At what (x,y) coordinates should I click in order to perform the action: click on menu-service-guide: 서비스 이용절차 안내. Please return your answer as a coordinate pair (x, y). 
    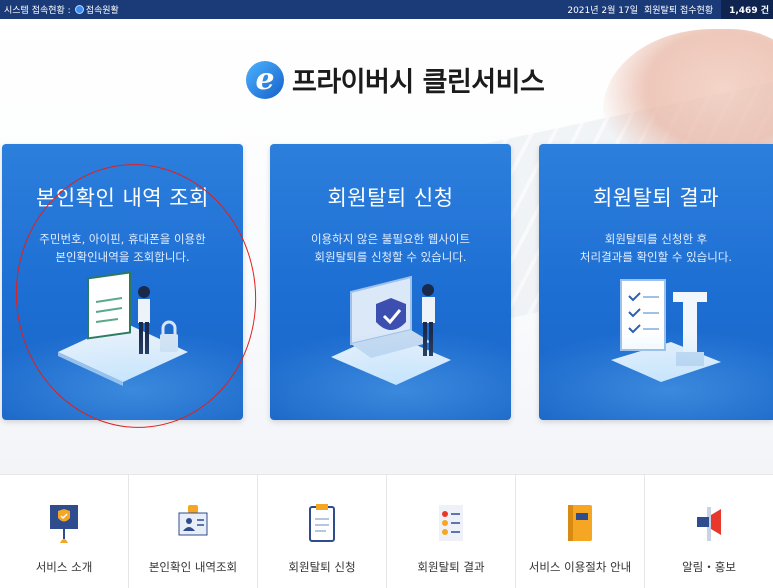
    Looking at the image, I should click on (580, 531).